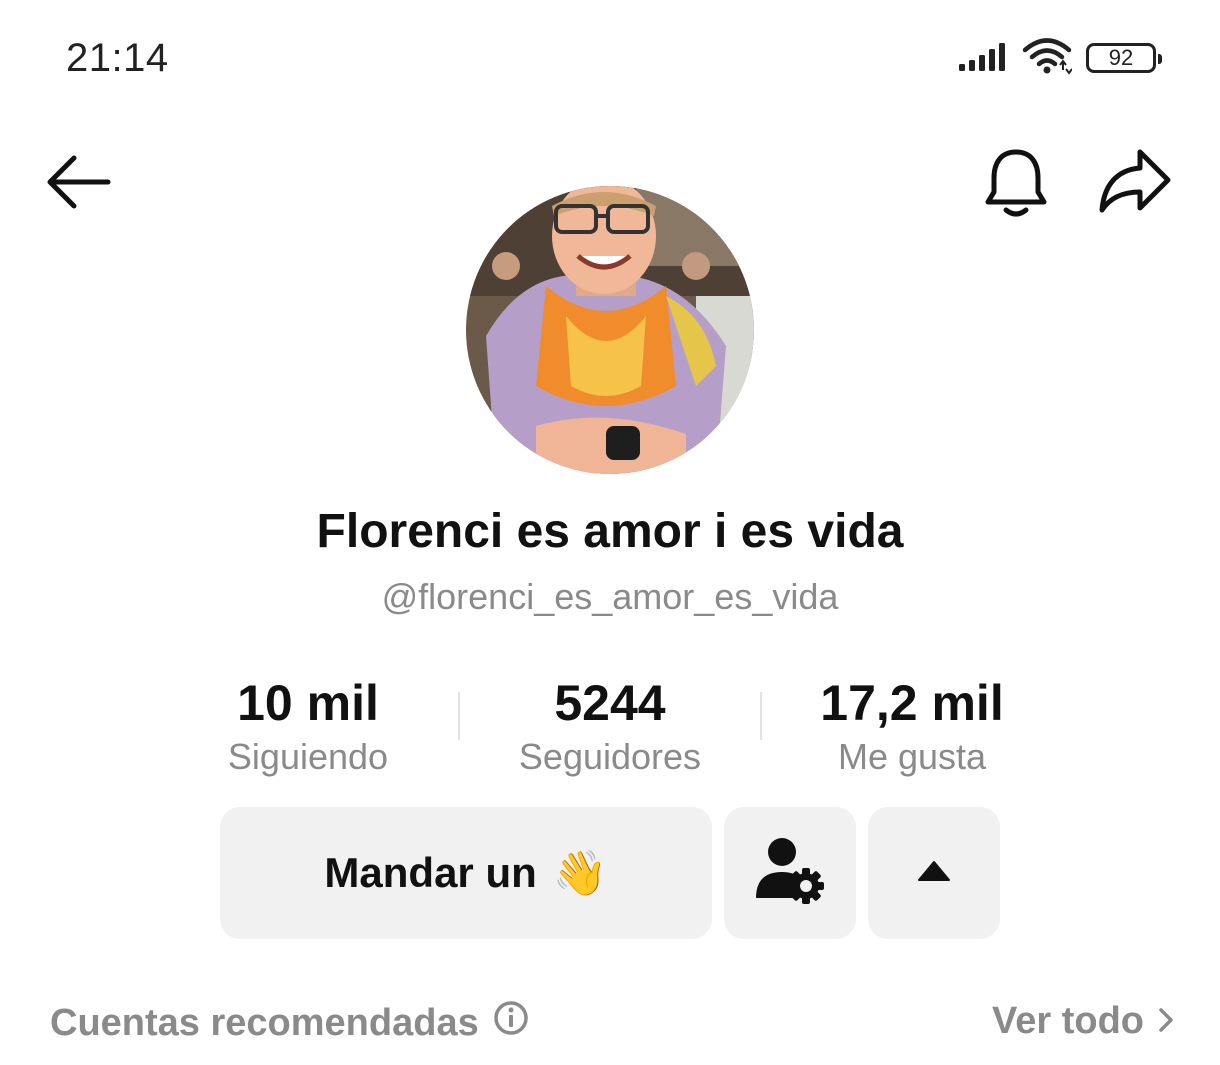  Describe the element at coordinates (983, 58) in the screenshot. I see `signal-icon` at that location.